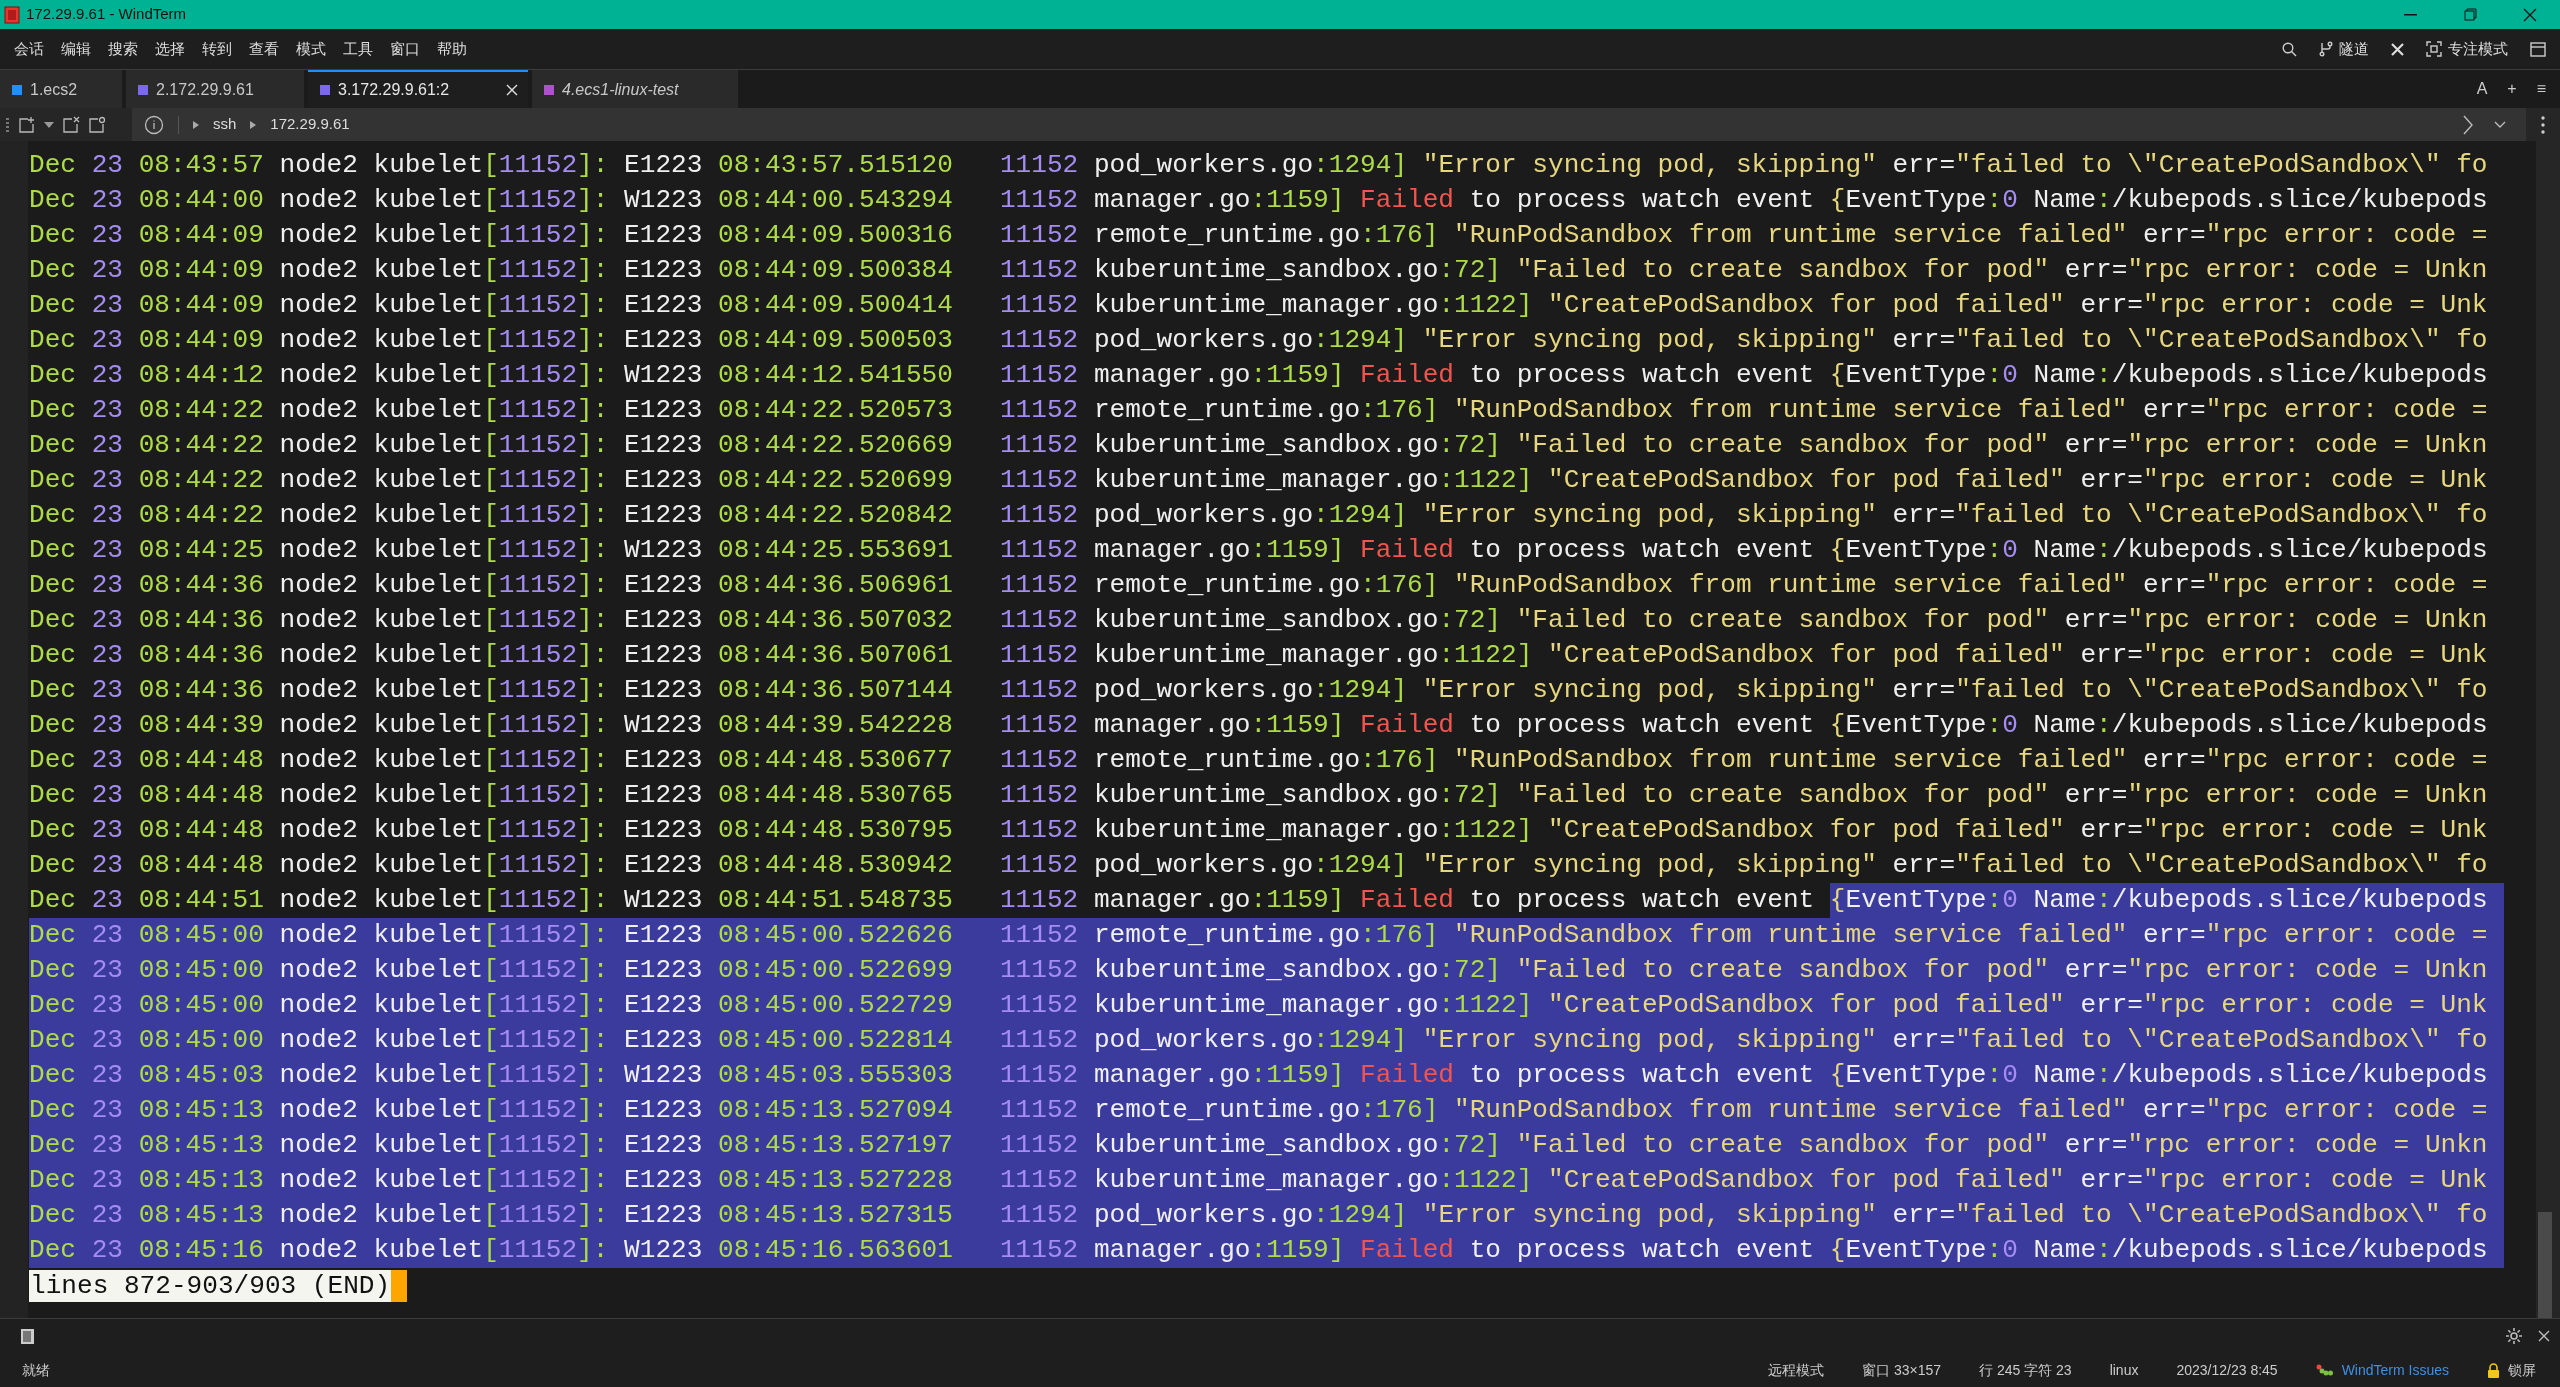 The height and width of the screenshot is (1387, 2560). Describe the element at coordinates (27, 124) in the screenshot. I see `new-session-icon` at that location.